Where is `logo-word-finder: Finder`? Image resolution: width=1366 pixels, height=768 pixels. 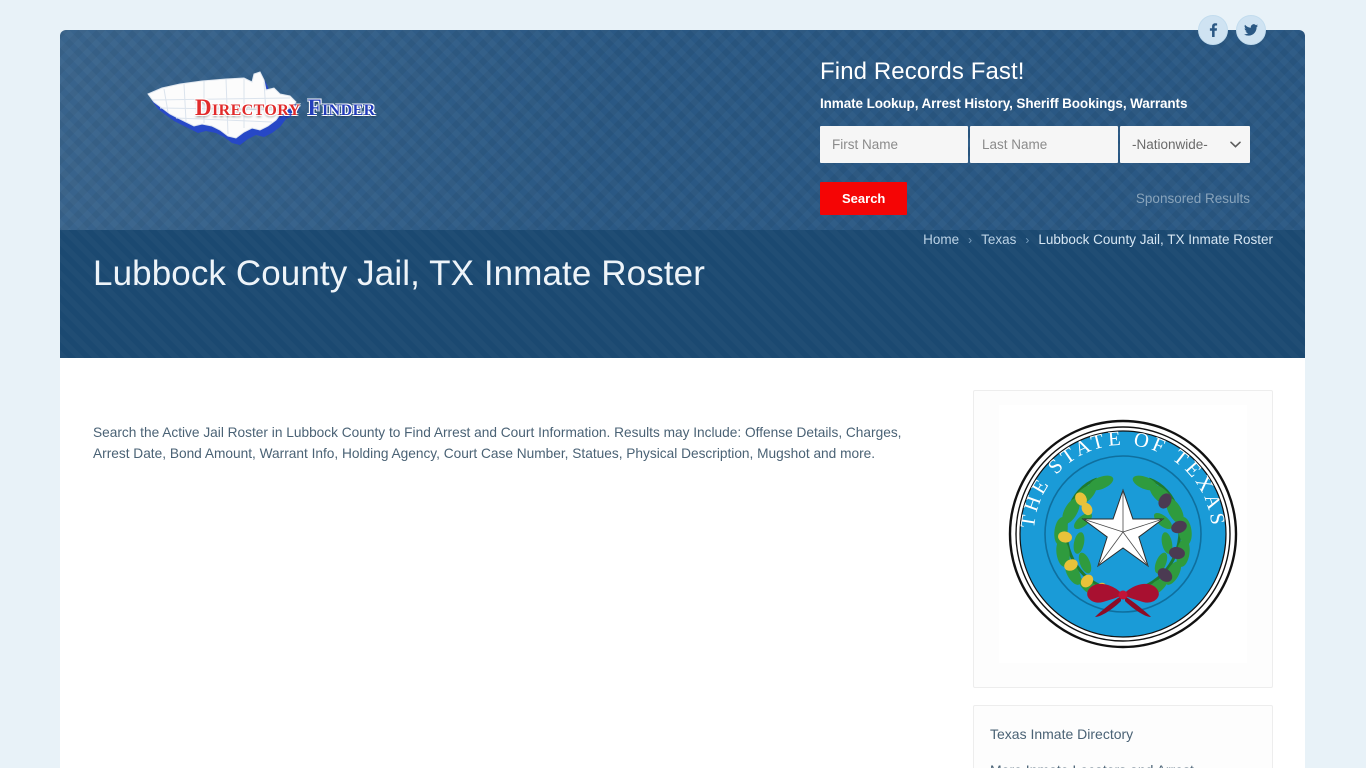 logo-word-finder: Finder is located at coordinates (341, 107).